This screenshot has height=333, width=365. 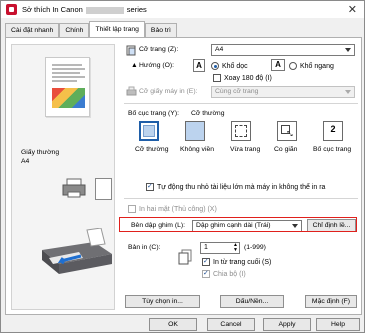 I want to click on ok-button: OK, so click(x=173, y=324).